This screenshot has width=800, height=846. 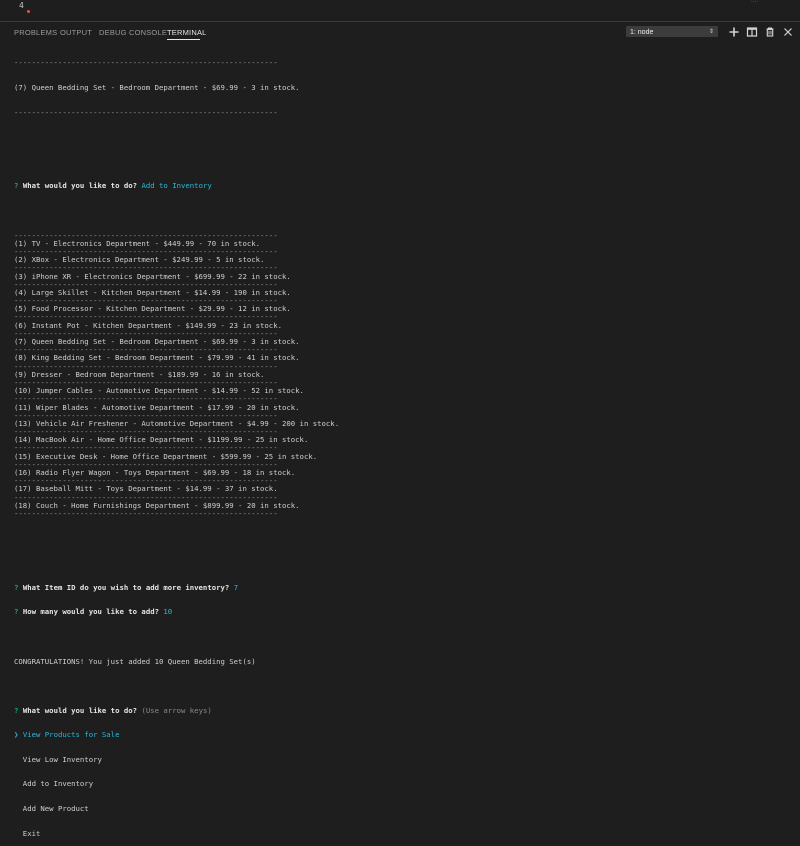 What do you see at coordinates (31, 833) in the screenshot?
I see `menu-option-label: Exit` at bounding box center [31, 833].